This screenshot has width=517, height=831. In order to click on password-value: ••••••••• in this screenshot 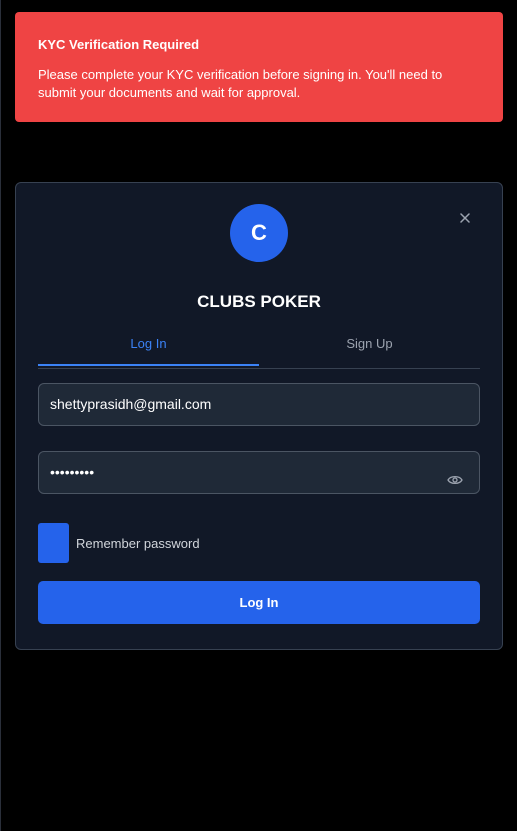, I will do `click(72, 472)`.